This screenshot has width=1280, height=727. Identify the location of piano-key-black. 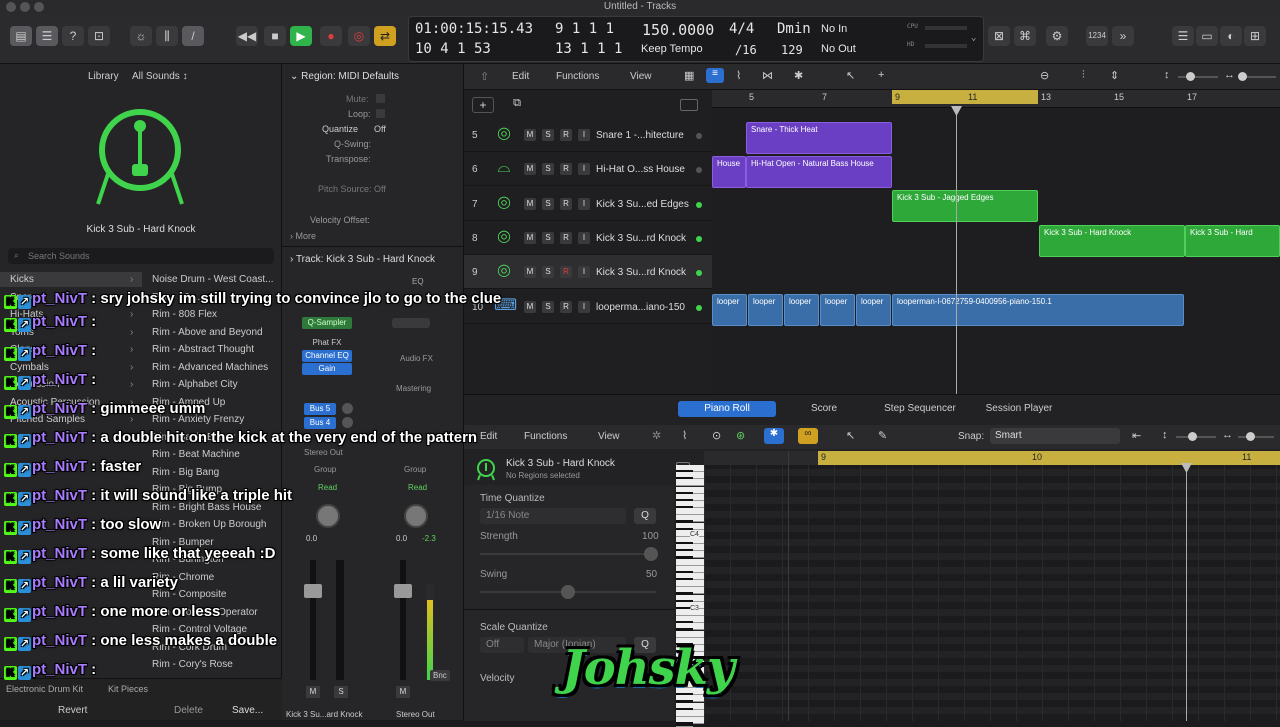
(684, 724).